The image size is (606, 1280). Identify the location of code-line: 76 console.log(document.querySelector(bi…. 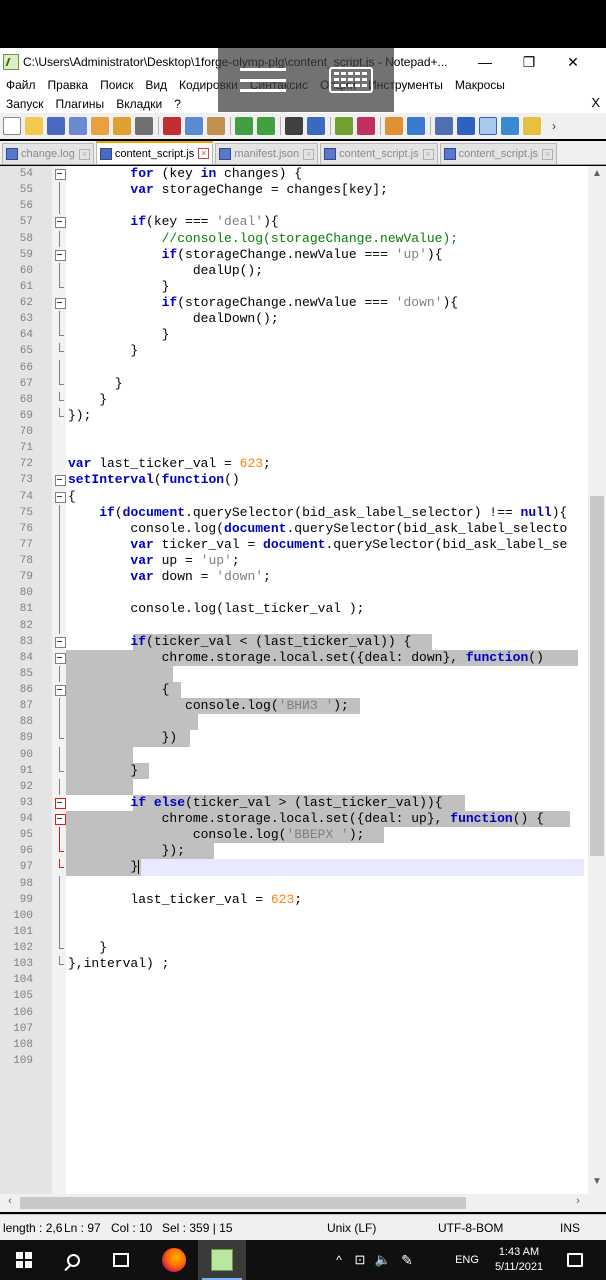
(294, 529).